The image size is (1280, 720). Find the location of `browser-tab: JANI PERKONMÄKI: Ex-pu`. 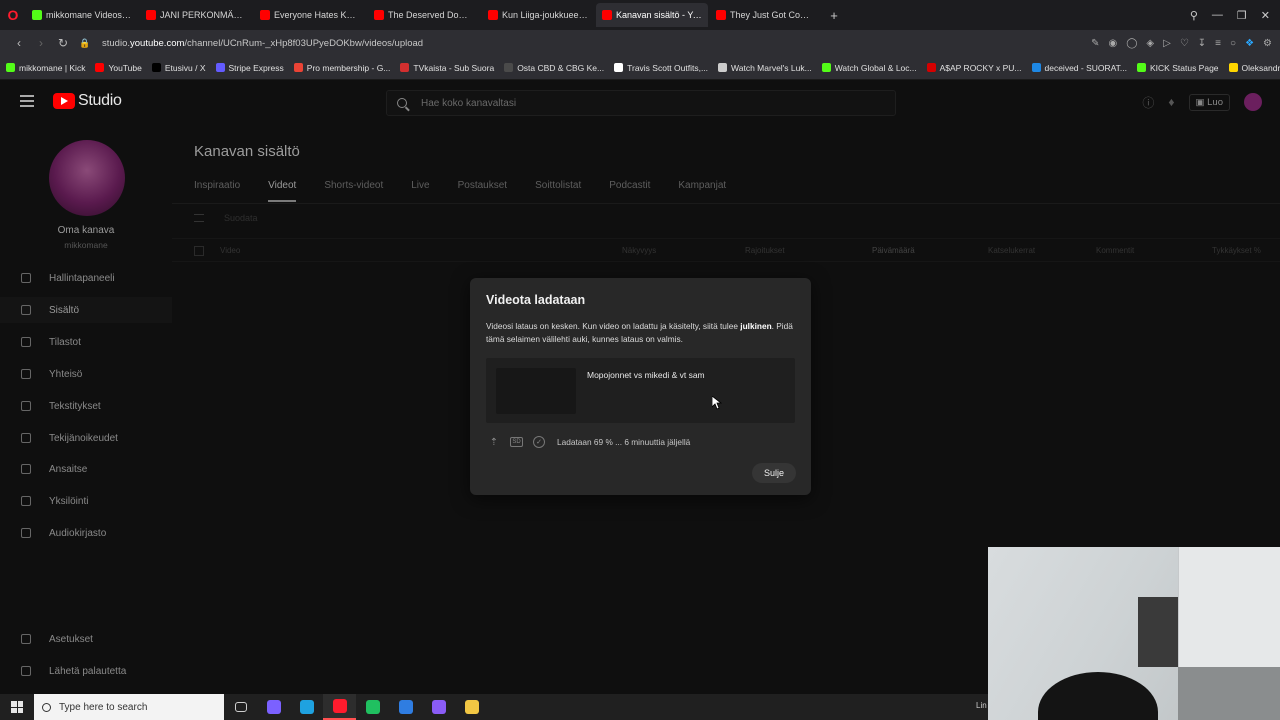

browser-tab: JANI PERKONMÄKI: Ex-pu is located at coordinates (196, 15).